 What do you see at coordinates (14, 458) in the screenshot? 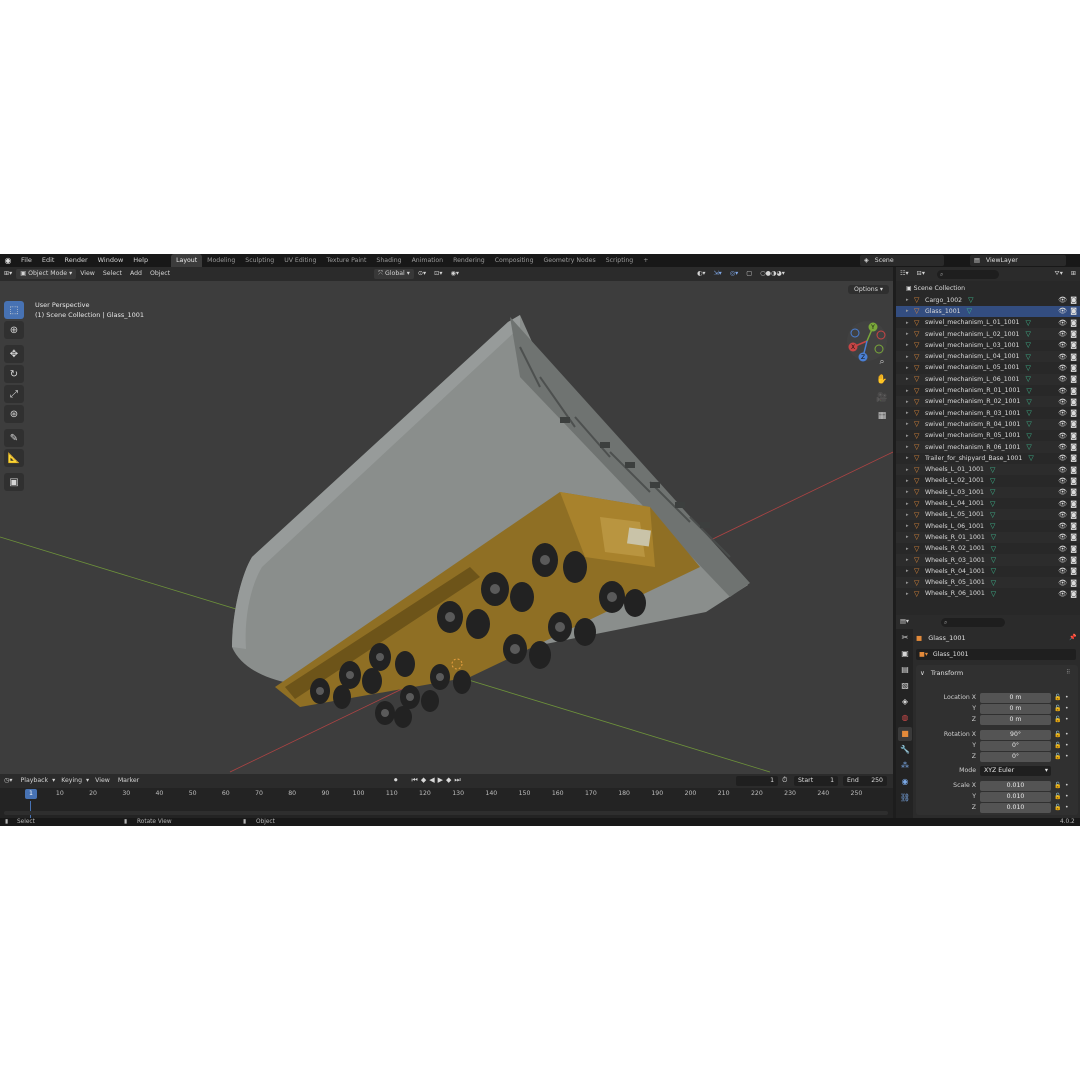
I see `measure-icon: 📐` at bounding box center [14, 458].